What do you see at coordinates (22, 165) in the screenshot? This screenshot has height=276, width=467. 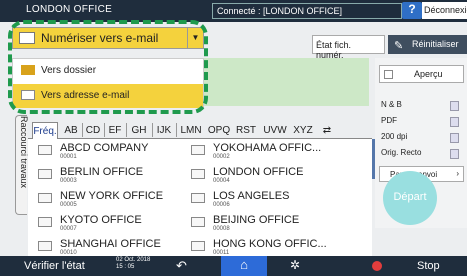 I see `job-shortcut-tab: Raccourci travaux` at bounding box center [22, 165].